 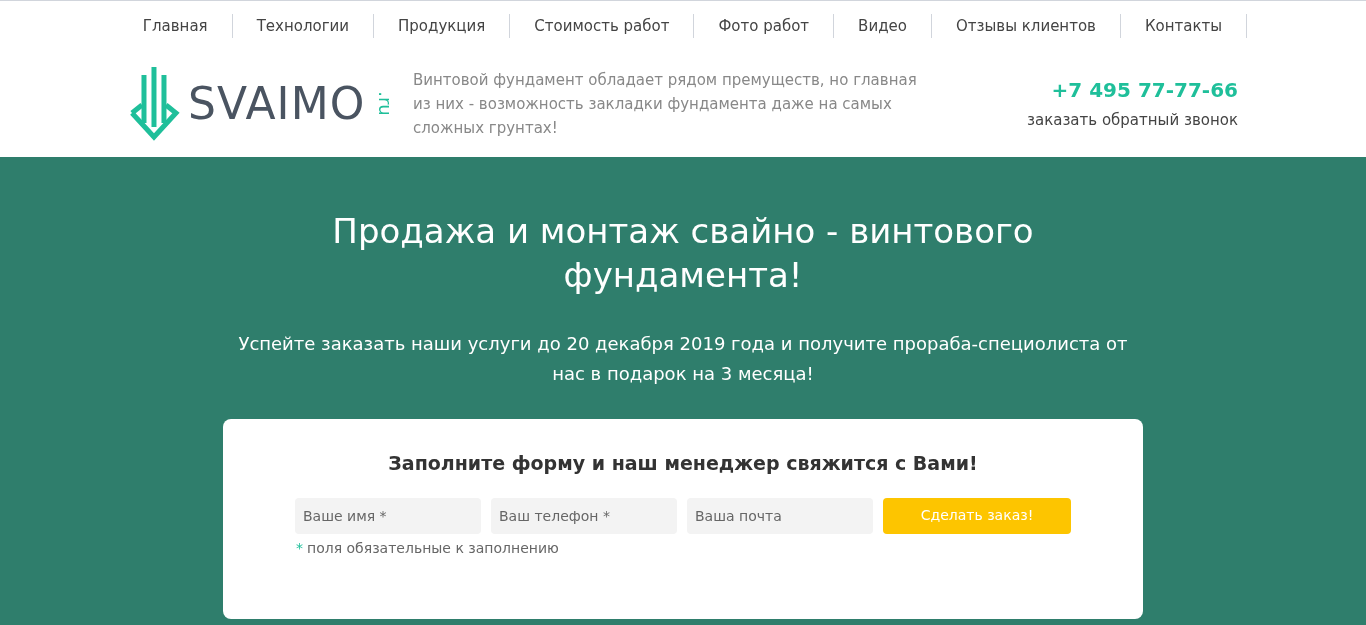 What do you see at coordinates (683, 463) in the screenshot?
I see `form-title: Заполните форму и наш менеджер свяжится с Вами!` at bounding box center [683, 463].